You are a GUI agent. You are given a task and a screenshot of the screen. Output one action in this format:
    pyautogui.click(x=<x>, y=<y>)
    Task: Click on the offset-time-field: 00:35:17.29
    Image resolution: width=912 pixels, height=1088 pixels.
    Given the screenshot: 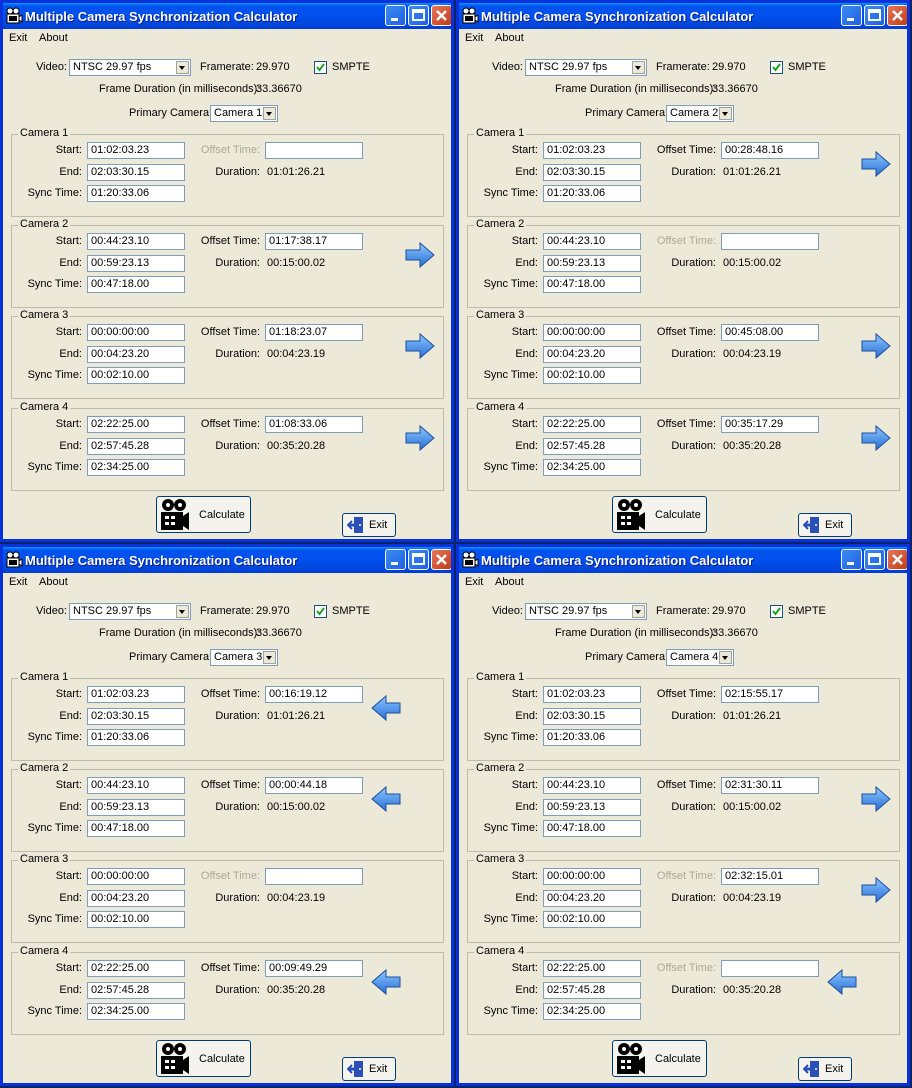 What is the action you would take?
    pyautogui.click(x=770, y=424)
    